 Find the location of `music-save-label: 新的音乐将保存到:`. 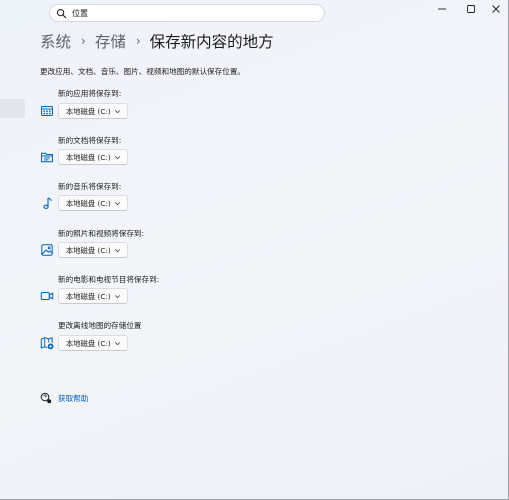

music-save-label: 新的音乐将保存到: is located at coordinates (90, 186).